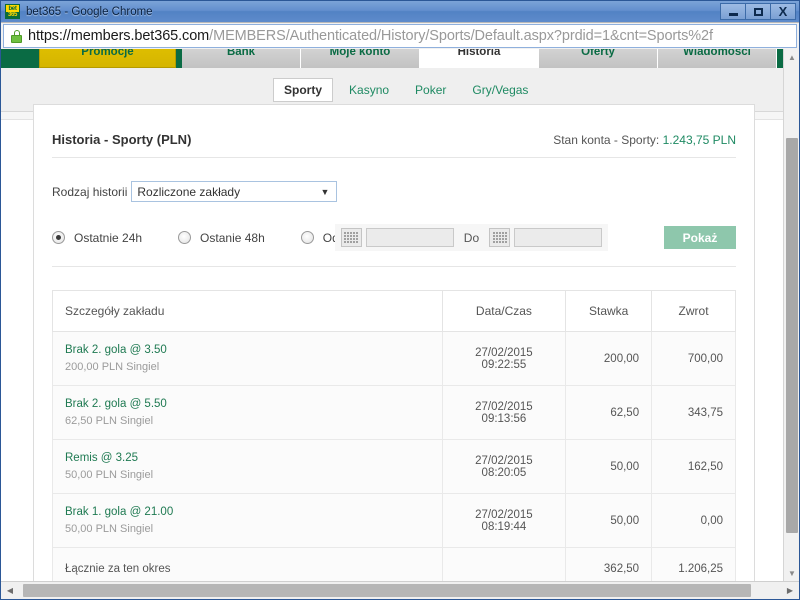 This screenshot has width=800, height=600. Describe the element at coordinates (387, 590) in the screenshot. I see `horizontal-scrollbar-thumb` at that location.